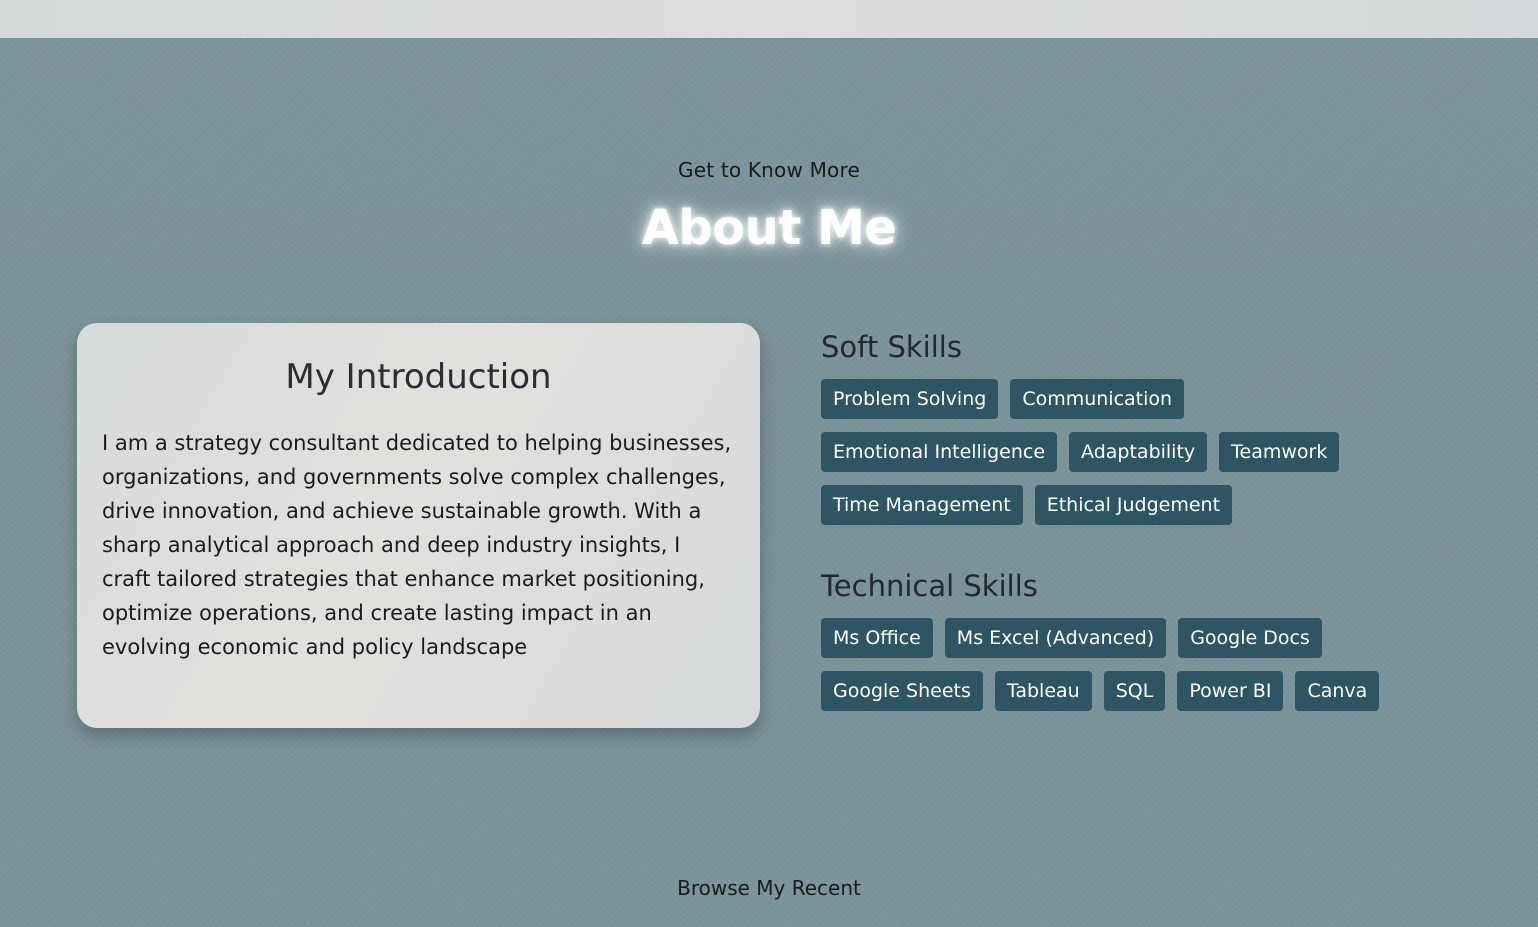  What do you see at coordinates (1337, 690) in the screenshot?
I see `skill-tag: Canva` at bounding box center [1337, 690].